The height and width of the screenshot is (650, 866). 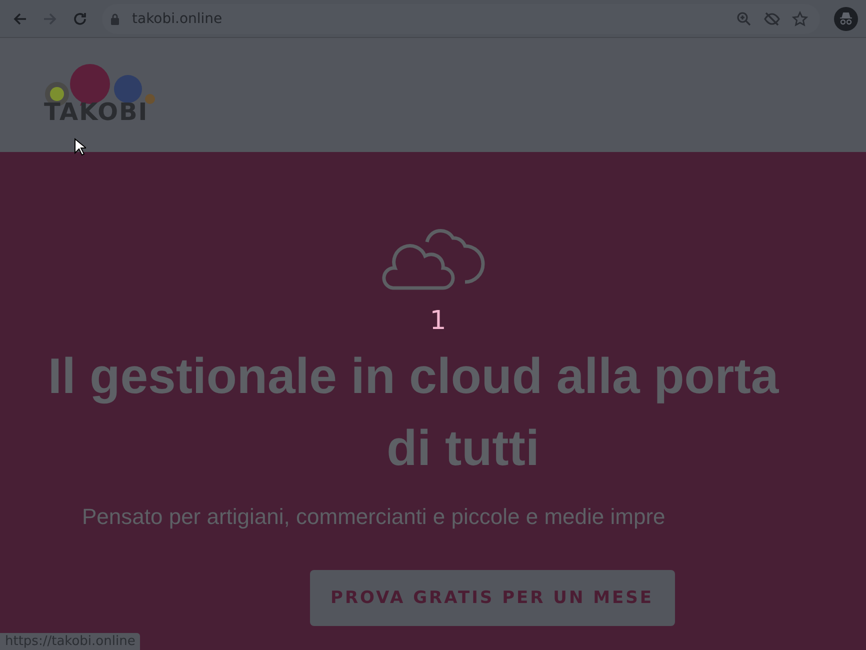 I want to click on eye-slash-icon, so click(x=772, y=18).